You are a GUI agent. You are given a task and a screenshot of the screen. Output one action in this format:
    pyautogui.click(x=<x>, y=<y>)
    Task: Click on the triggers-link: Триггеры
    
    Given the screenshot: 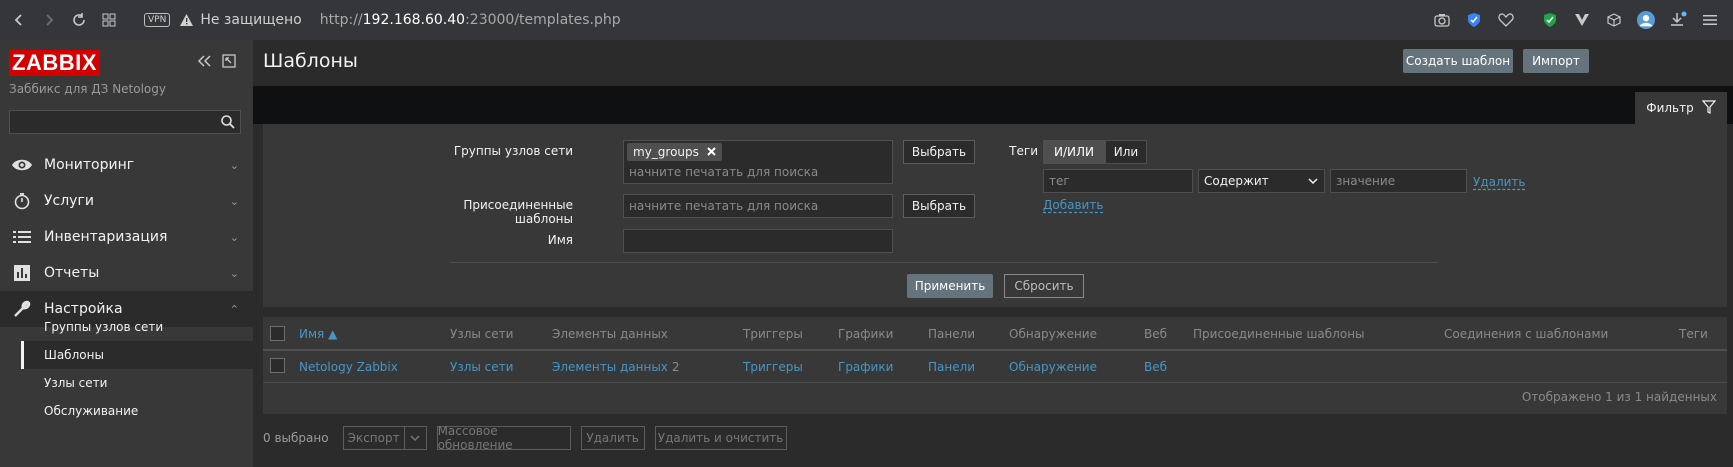 What is the action you would take?
    pyautogui.click(x=773, y=367)
    